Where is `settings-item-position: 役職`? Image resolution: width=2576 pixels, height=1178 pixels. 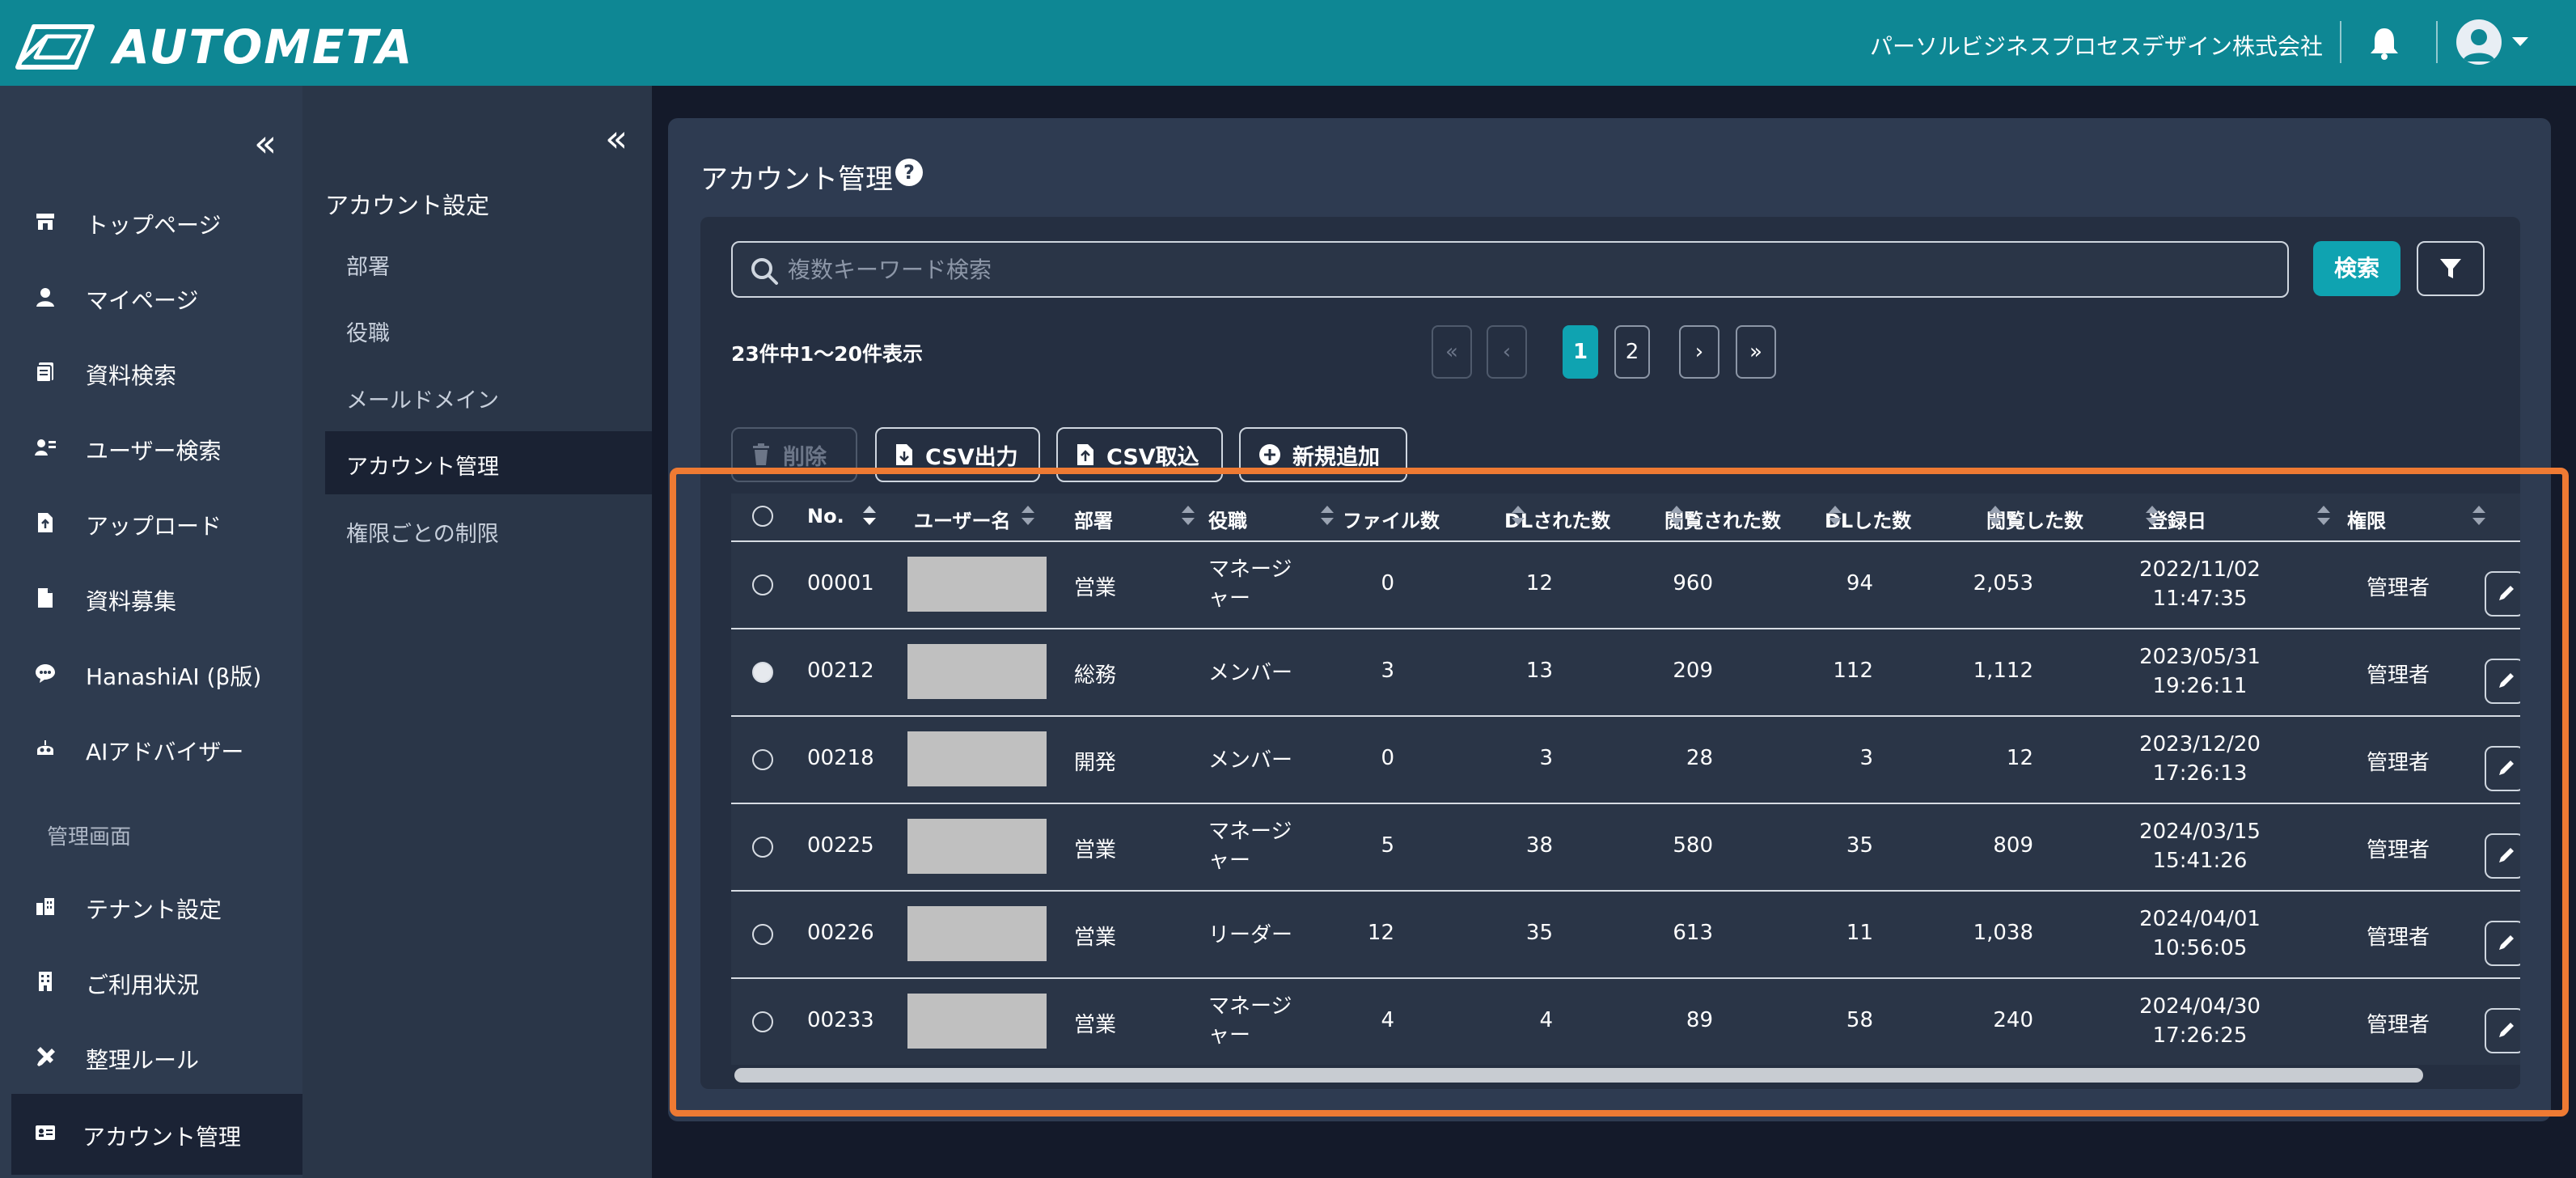 settings-item-position: 役職 is located at coordinates (489, 329).